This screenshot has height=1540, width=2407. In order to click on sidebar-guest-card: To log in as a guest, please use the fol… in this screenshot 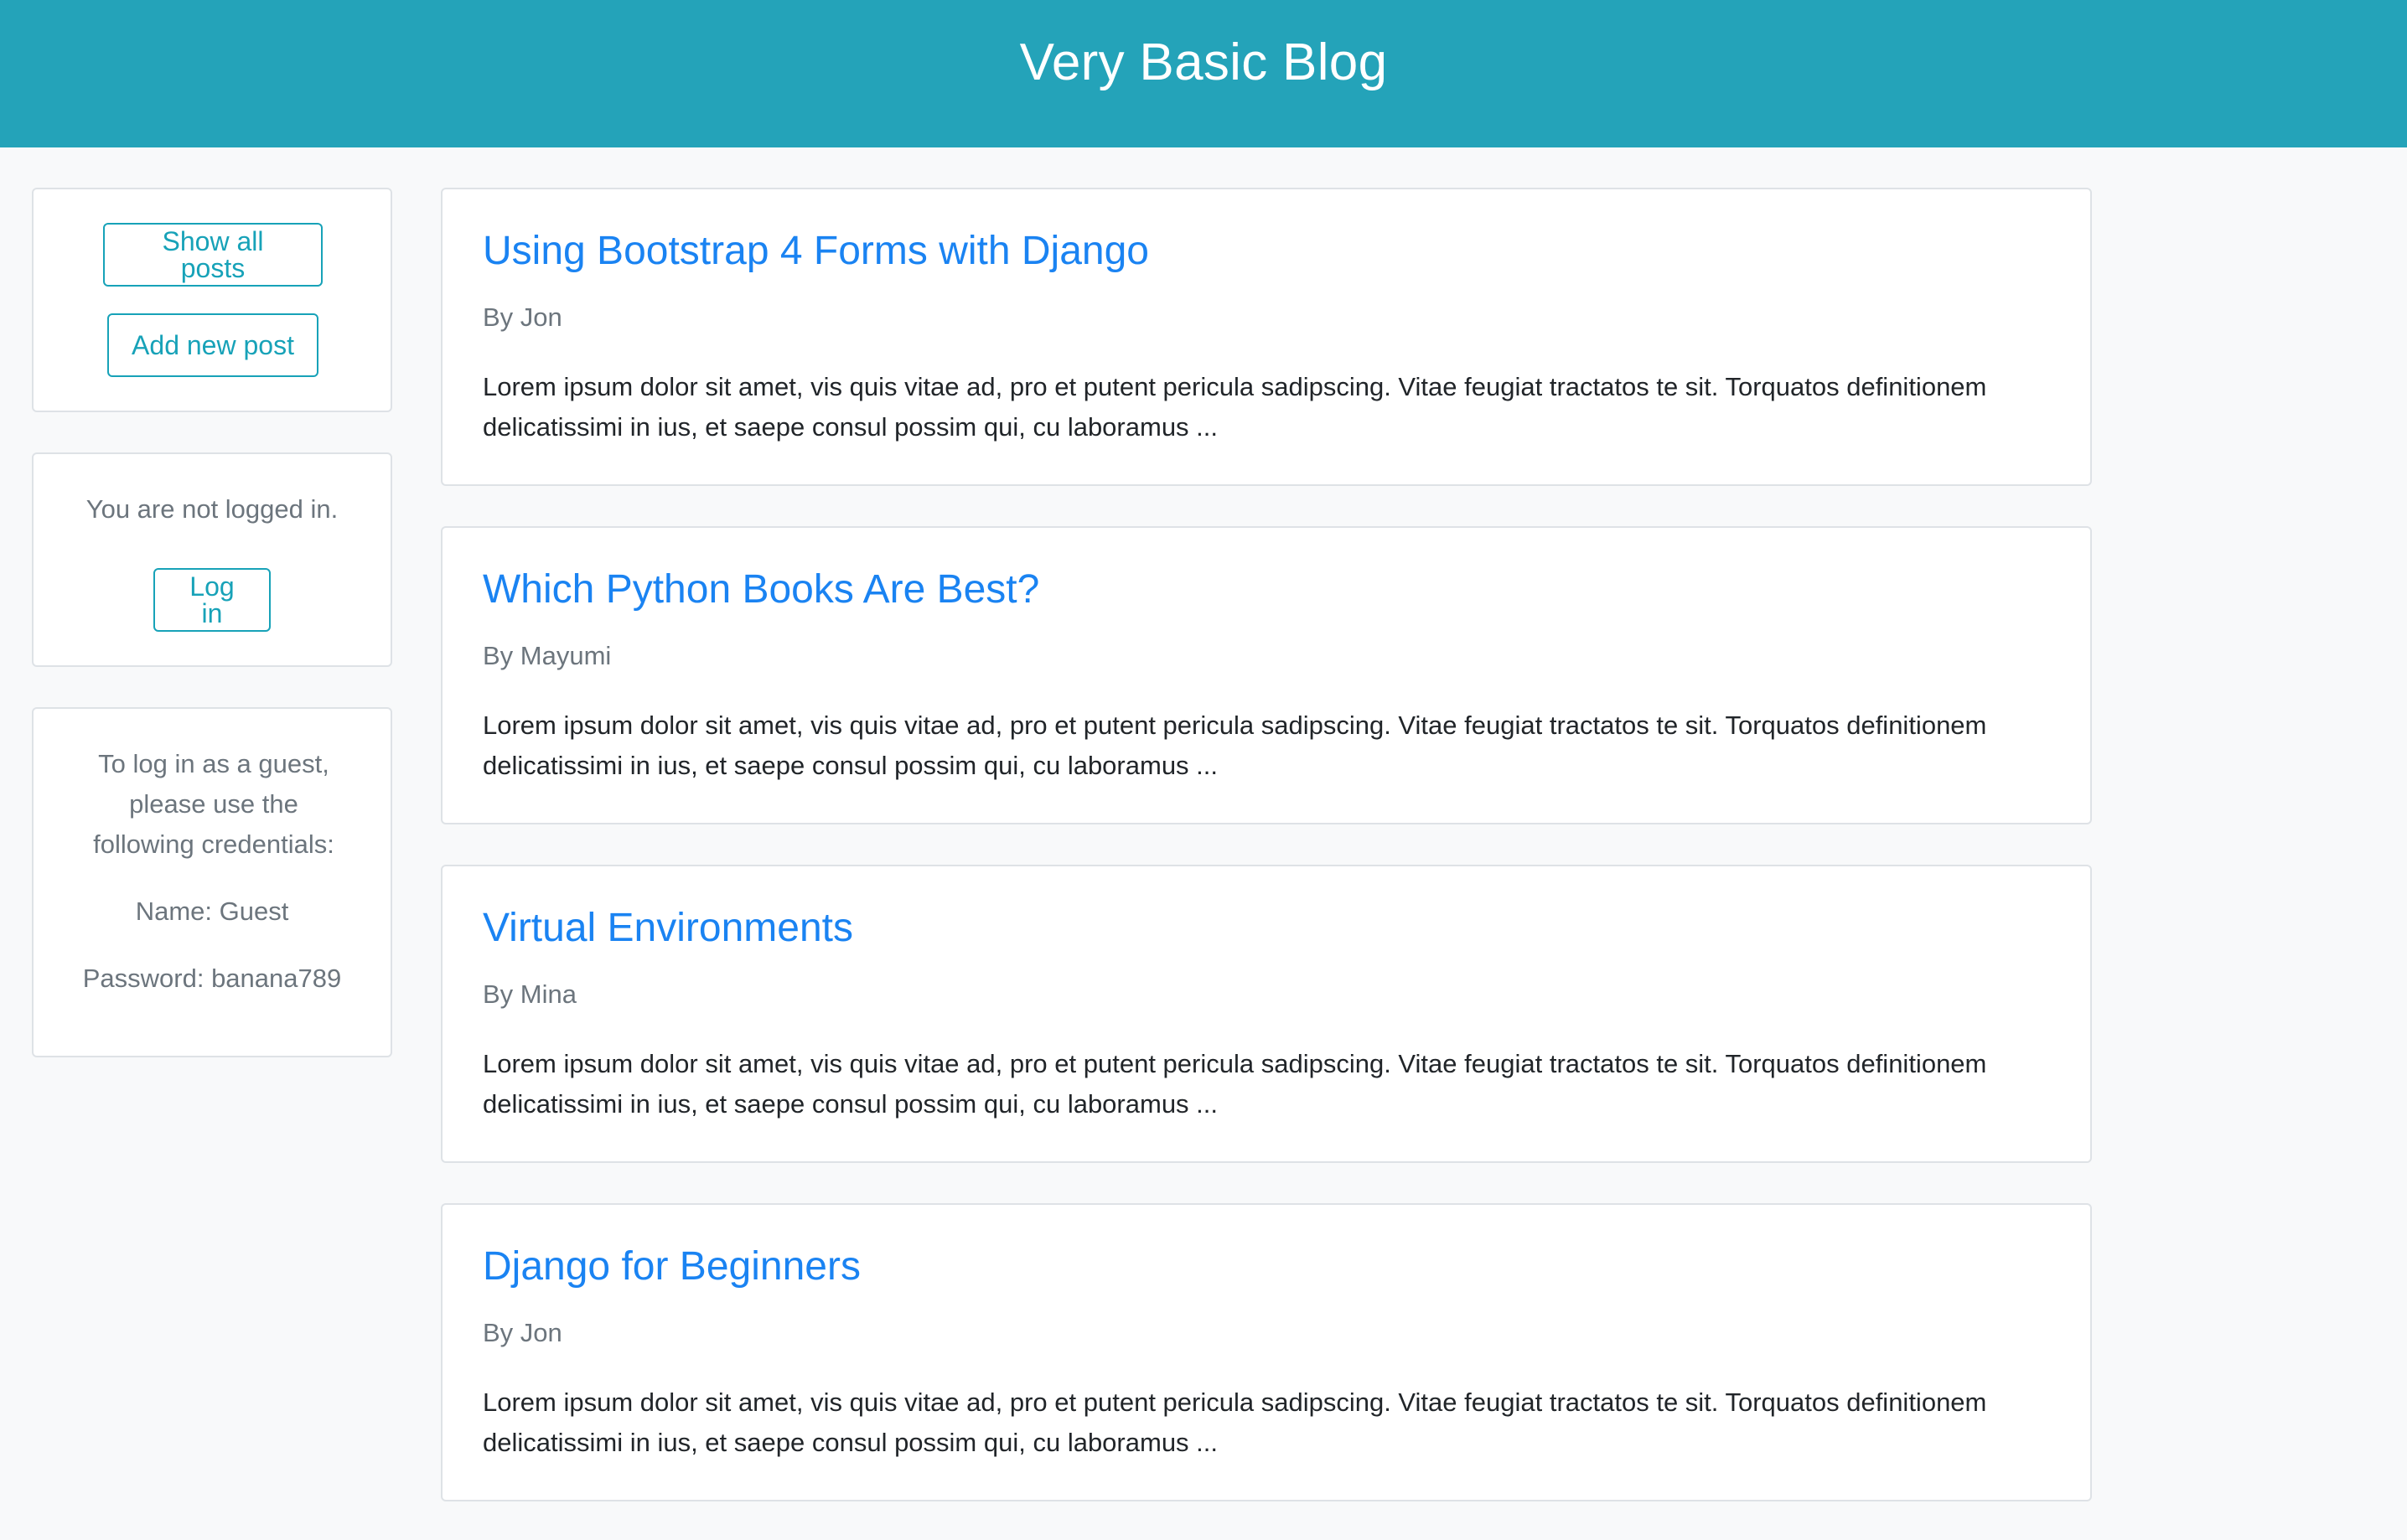, I will do `click(212, 882)`.